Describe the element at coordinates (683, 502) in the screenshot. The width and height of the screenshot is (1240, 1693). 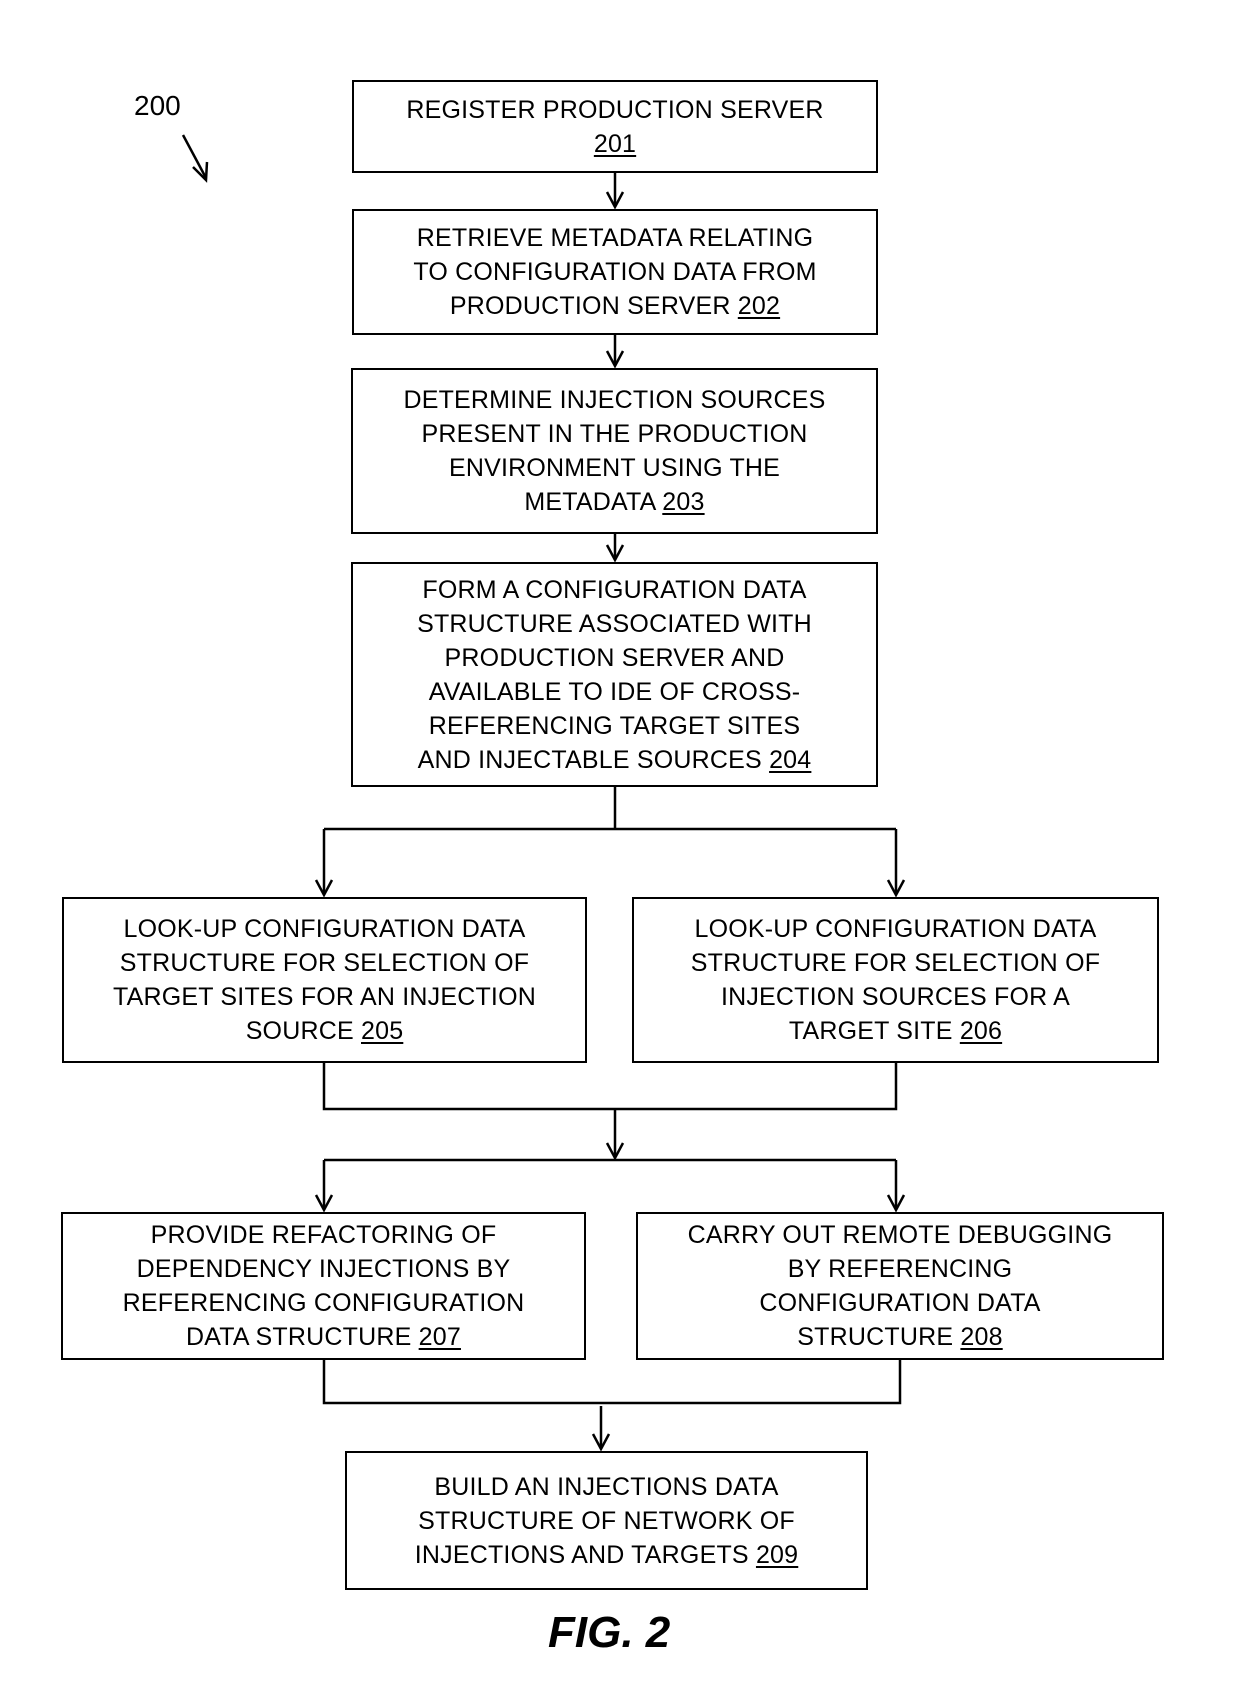
I see `step-reference-number: 203` at that location.